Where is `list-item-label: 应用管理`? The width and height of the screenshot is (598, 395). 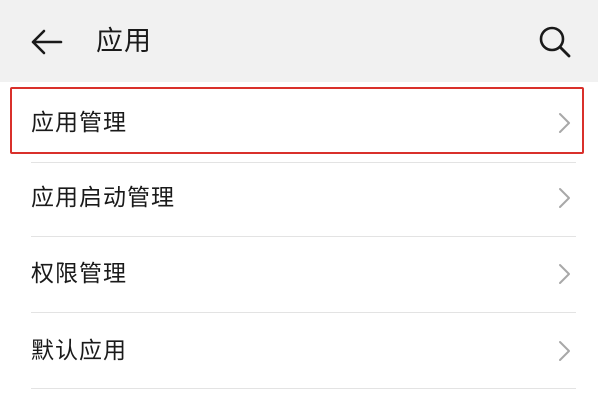 list-item-label: 应用管理 is located at coordinates (79, 123).